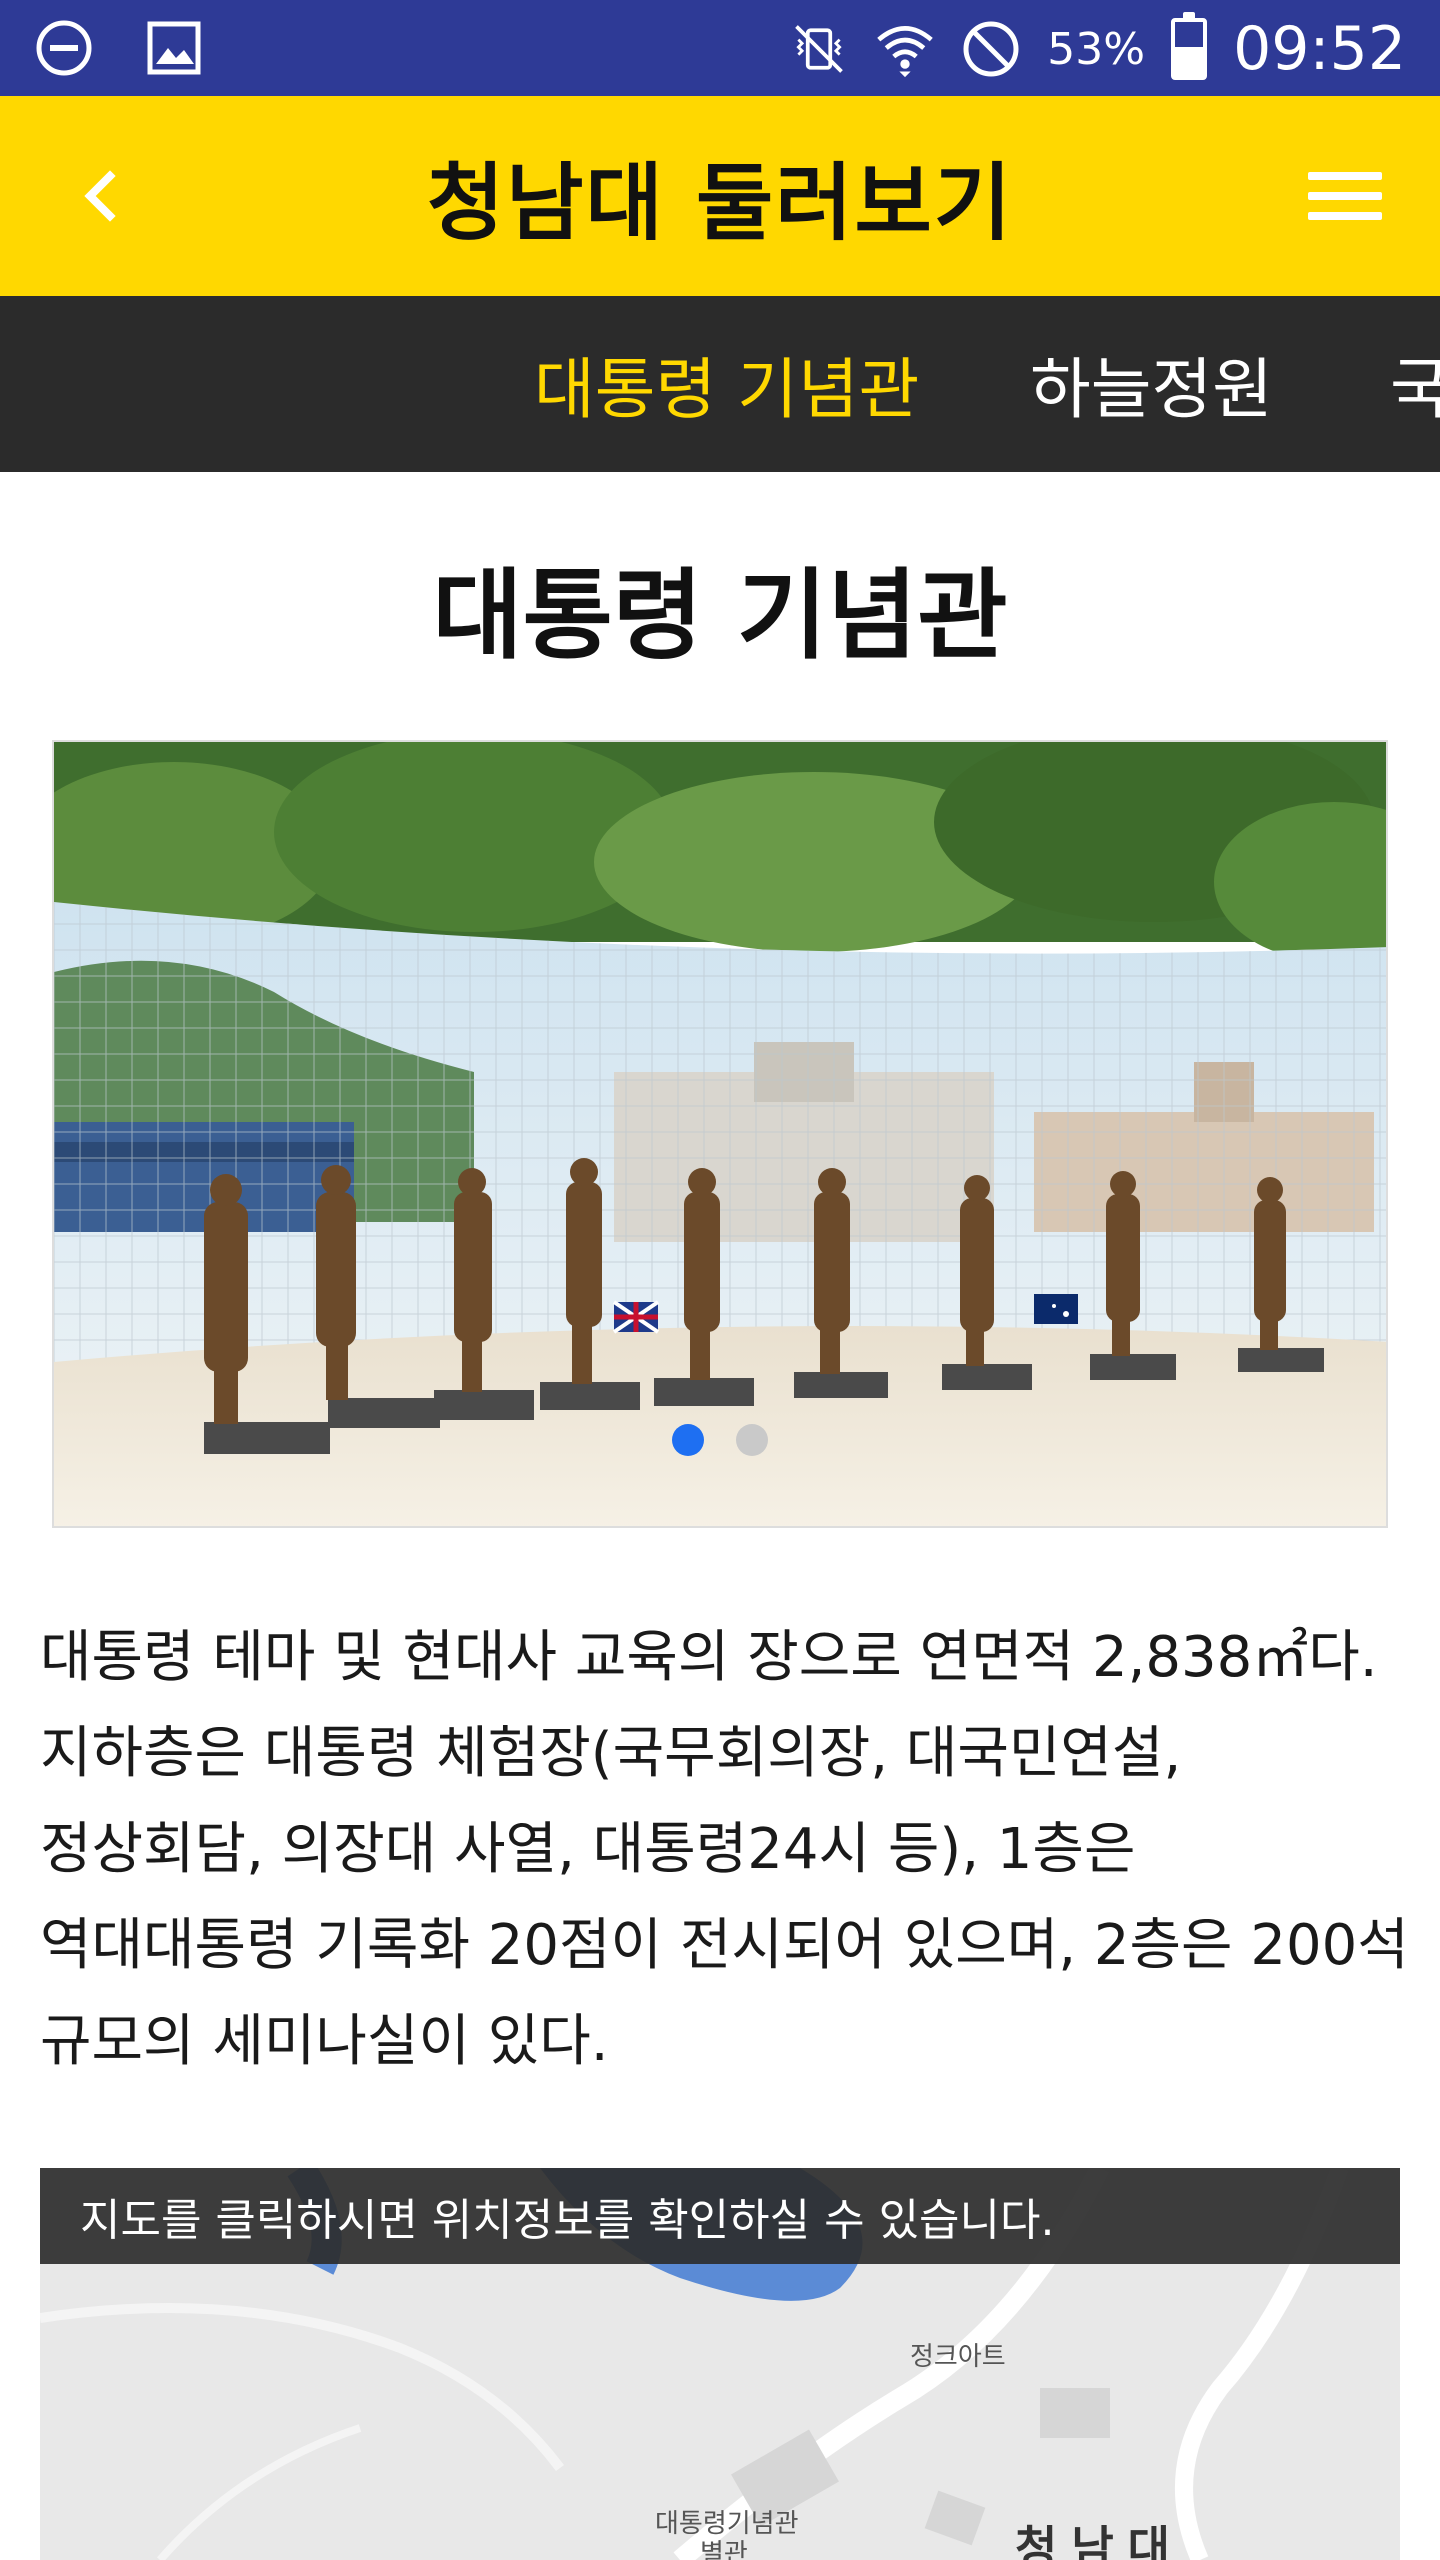  Describe the element at coordinates (720, 2216) in the screenshot. I see `map-banner: 지도를 클릭하시면 위치정보를 확인하실 수 있습니다.` at that location.